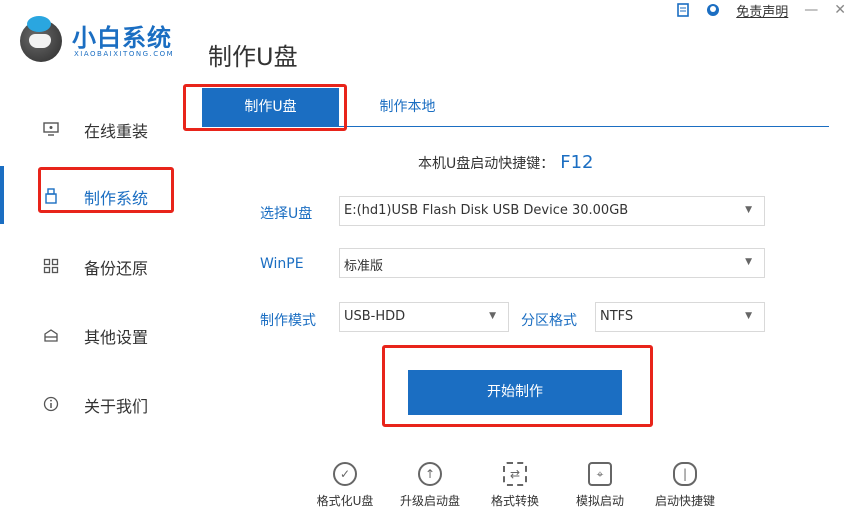  I want to click on highlight-box-sidebar, so click(106, 190).